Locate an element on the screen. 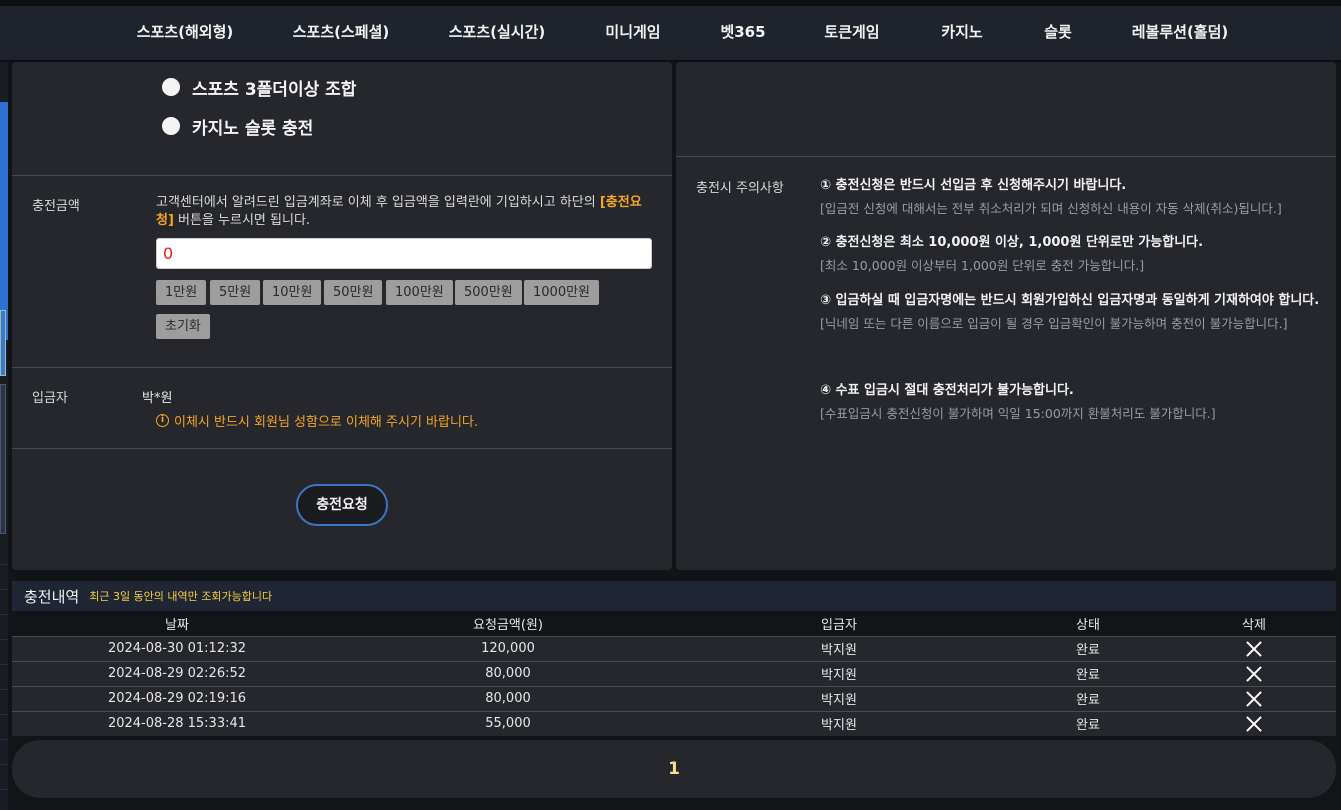 This screenshot has height=810, width=1341. nav-token-game: 토큰게임 is located at coordinates (851, 33).